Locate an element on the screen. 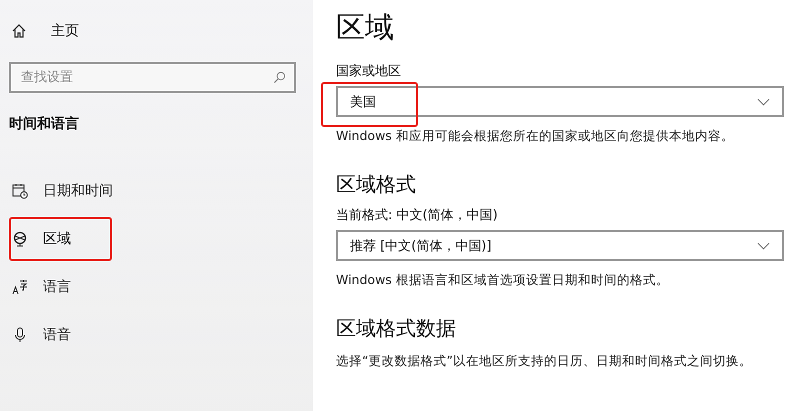  home-icon is located at coordinates (19, 31).